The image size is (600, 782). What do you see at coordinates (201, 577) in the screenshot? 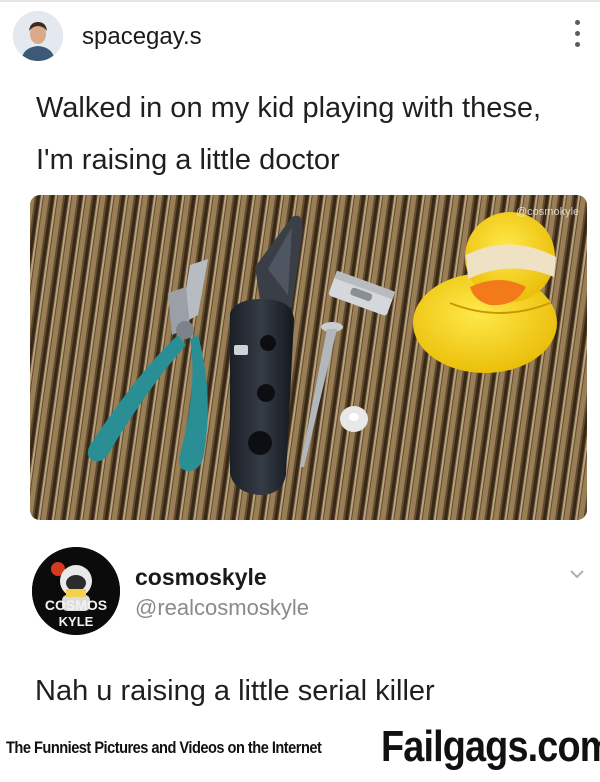
I see `reply-display-name: cosmoskyle` at bounding box center [201, 577].